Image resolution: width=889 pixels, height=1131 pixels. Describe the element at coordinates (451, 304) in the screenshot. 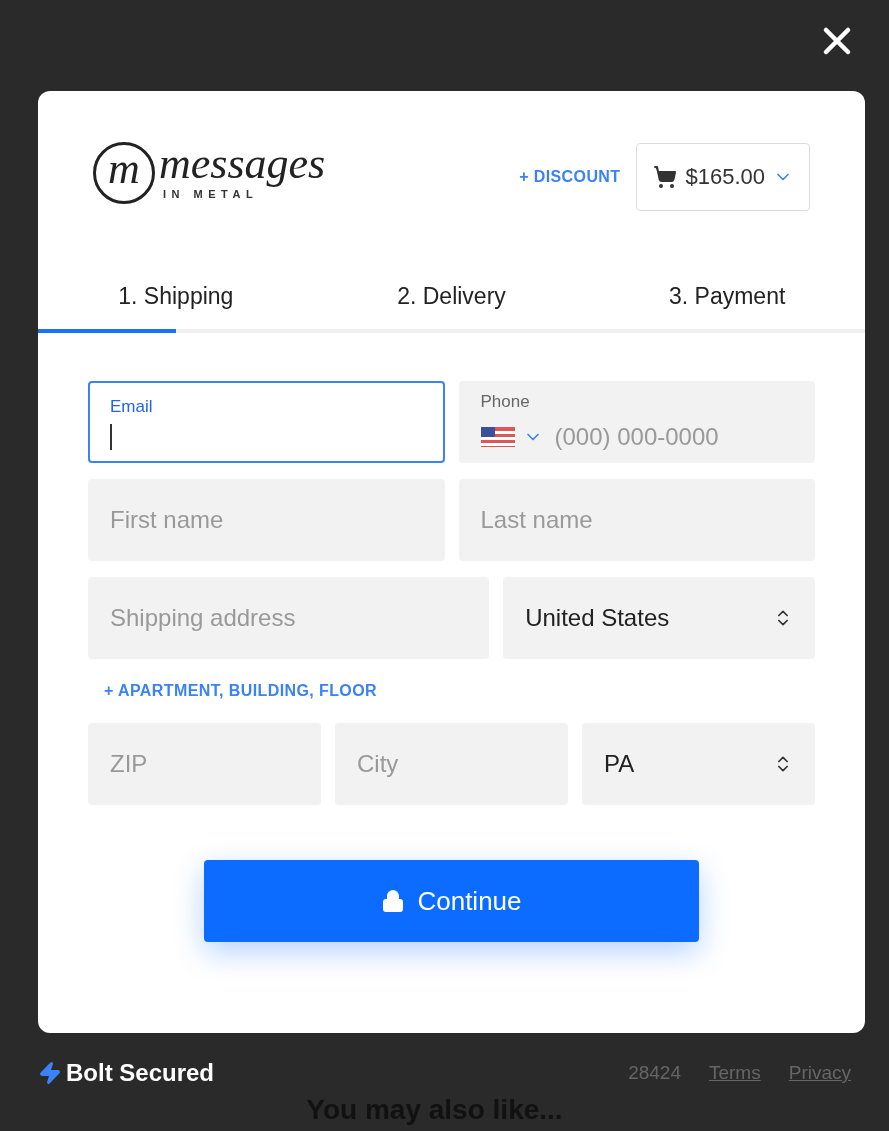

I see `step-tab: 2. Delivery` at that location.